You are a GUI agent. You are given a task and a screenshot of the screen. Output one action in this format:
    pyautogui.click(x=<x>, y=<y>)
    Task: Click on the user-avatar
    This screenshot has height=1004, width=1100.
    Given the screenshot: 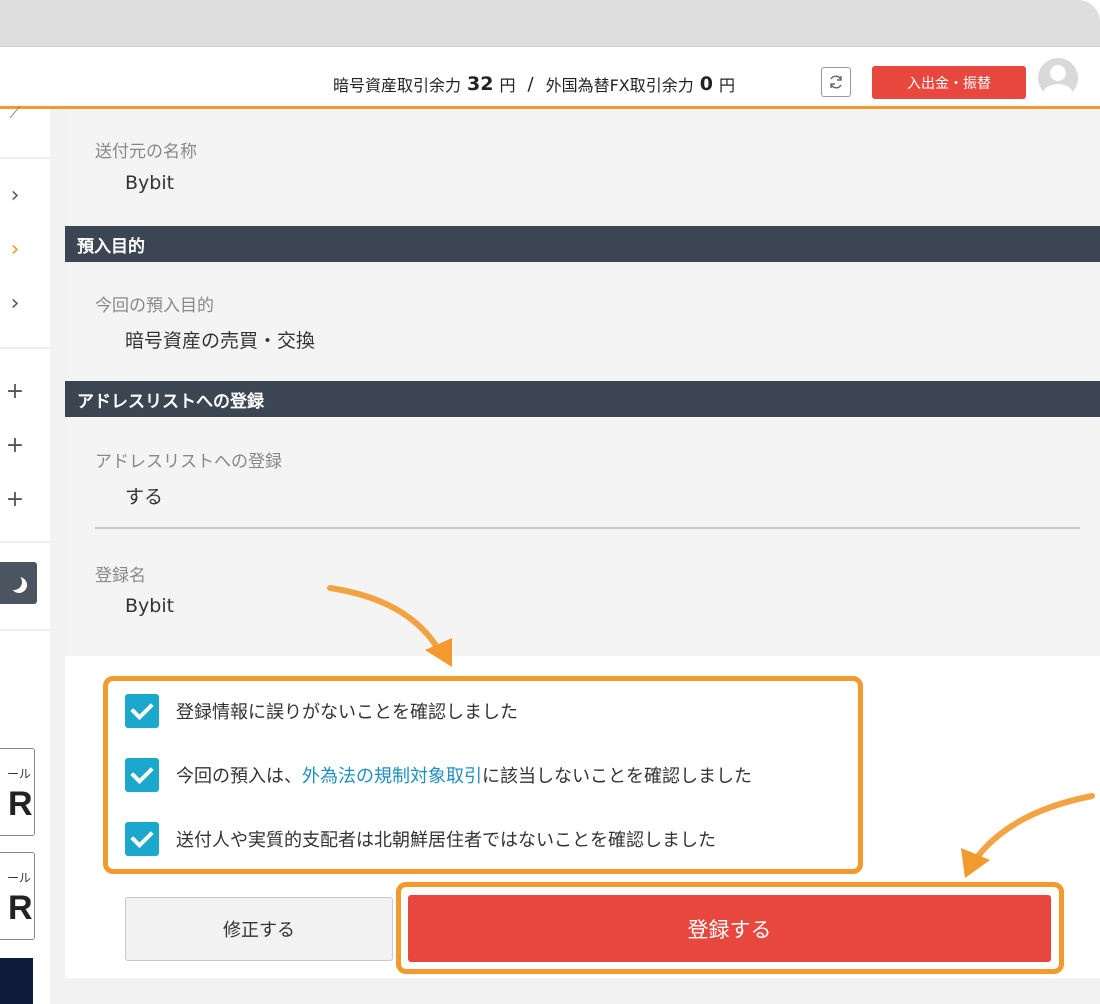 What is the action you would take?
    pyautogui.click(x=1058, y=78)
    